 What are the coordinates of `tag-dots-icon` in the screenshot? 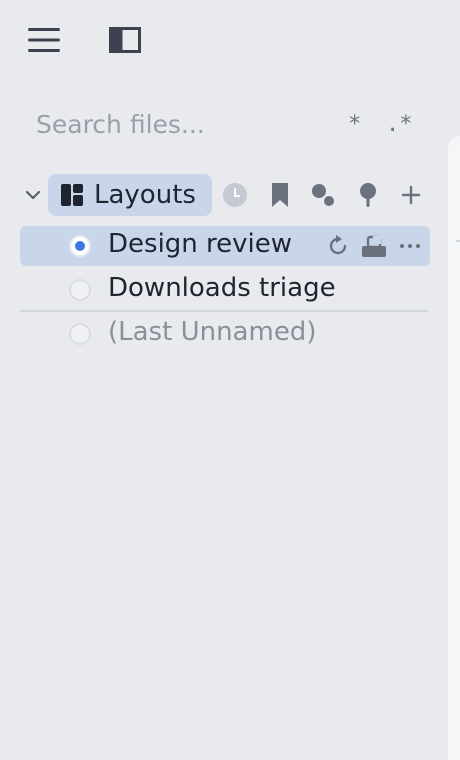 It's located at (323, 195).